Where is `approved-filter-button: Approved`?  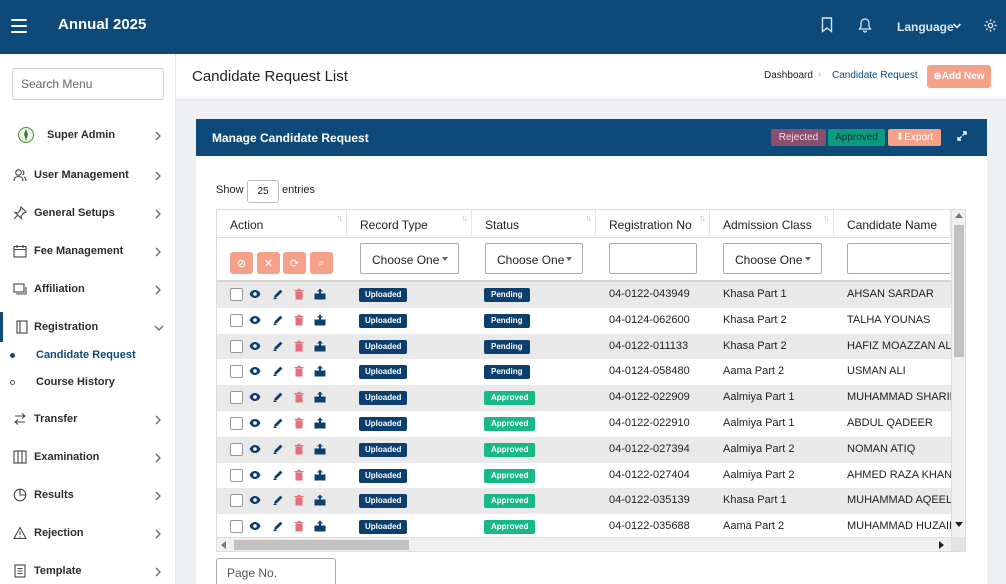
approved-filter-button: Approved is located at coordinates (856, 137).